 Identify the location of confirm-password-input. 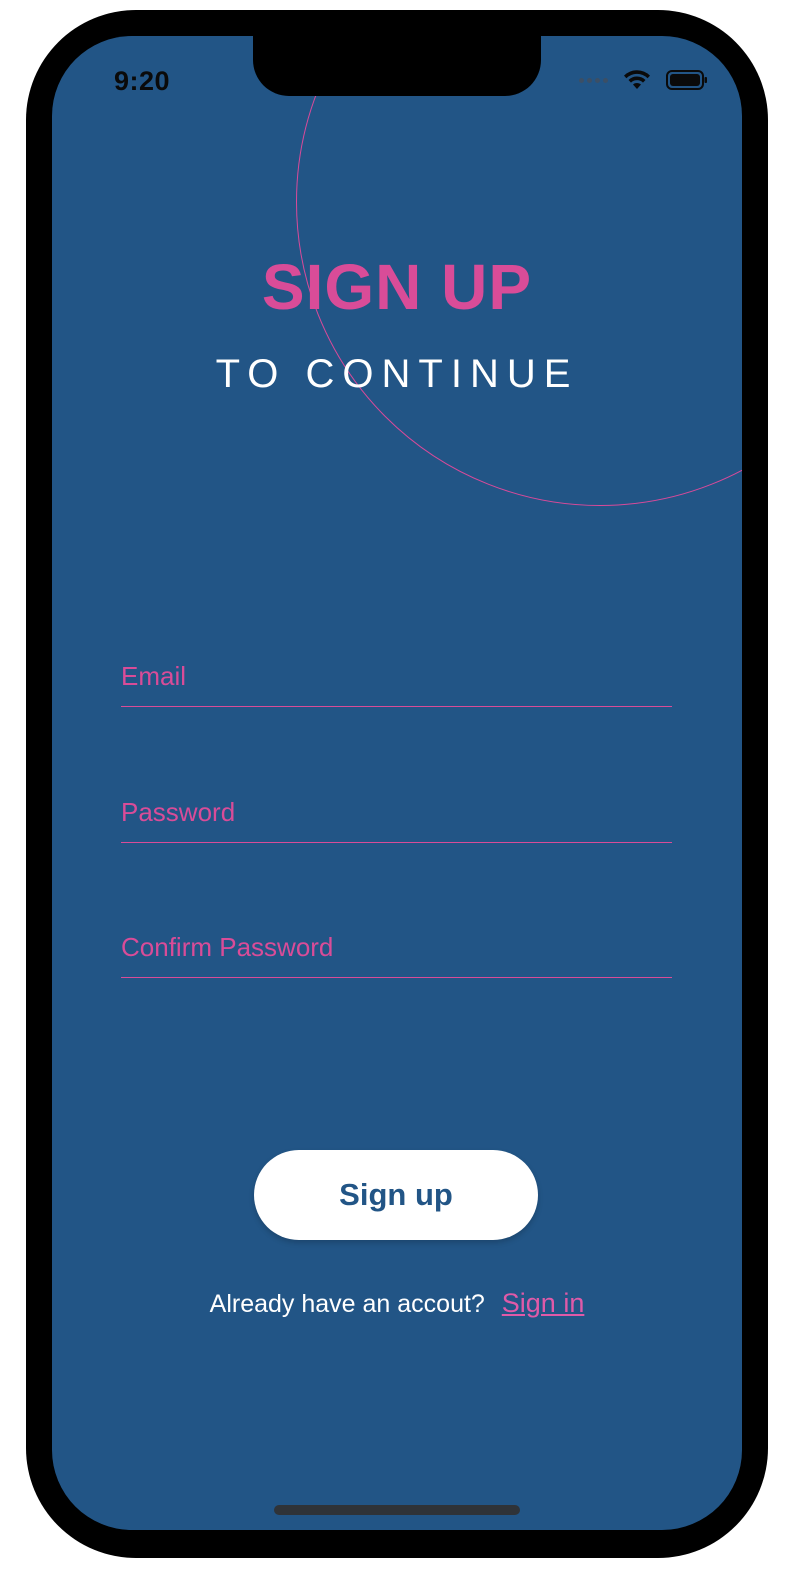
(396, 947).